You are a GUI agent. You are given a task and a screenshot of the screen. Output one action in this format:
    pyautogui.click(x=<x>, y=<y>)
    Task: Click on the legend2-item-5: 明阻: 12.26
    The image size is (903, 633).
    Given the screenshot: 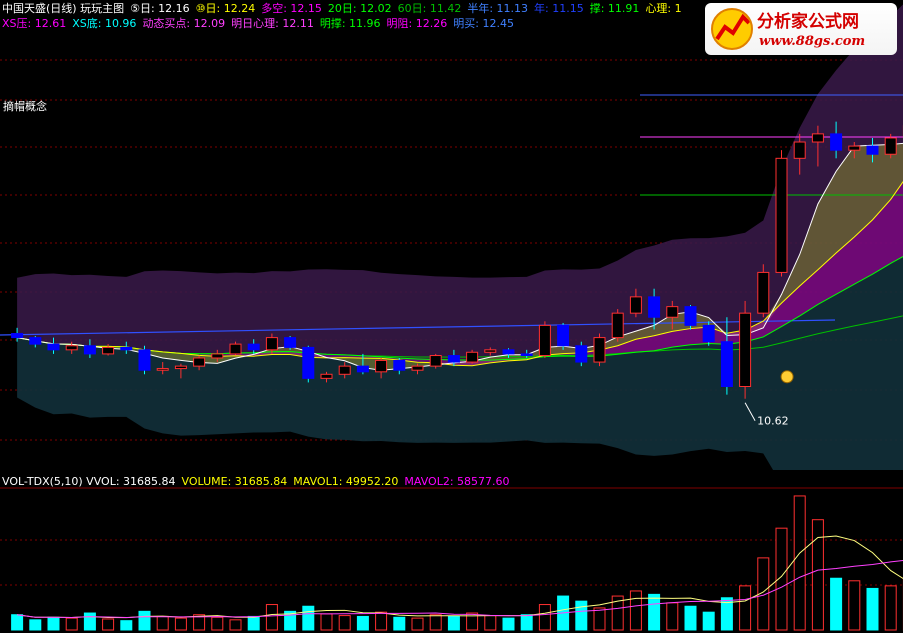 What is the action you would take?
    pyautogui.click(x=417, y=23)
    